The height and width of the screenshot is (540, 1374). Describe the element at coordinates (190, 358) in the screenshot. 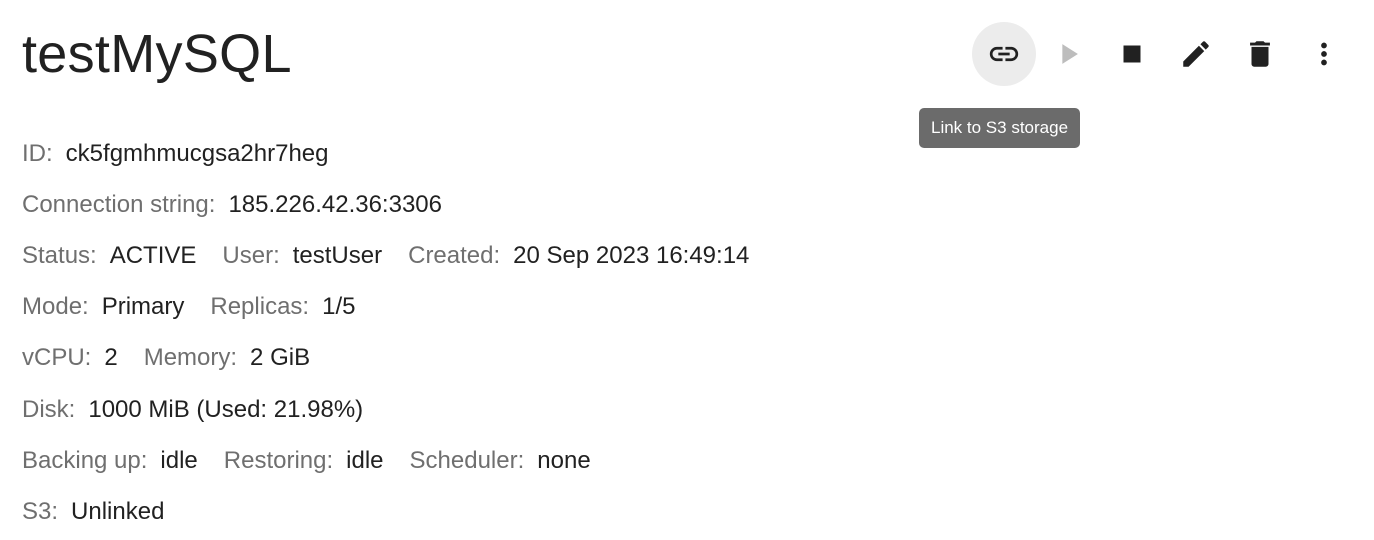

I see `memory-label: Memory:` at that location.